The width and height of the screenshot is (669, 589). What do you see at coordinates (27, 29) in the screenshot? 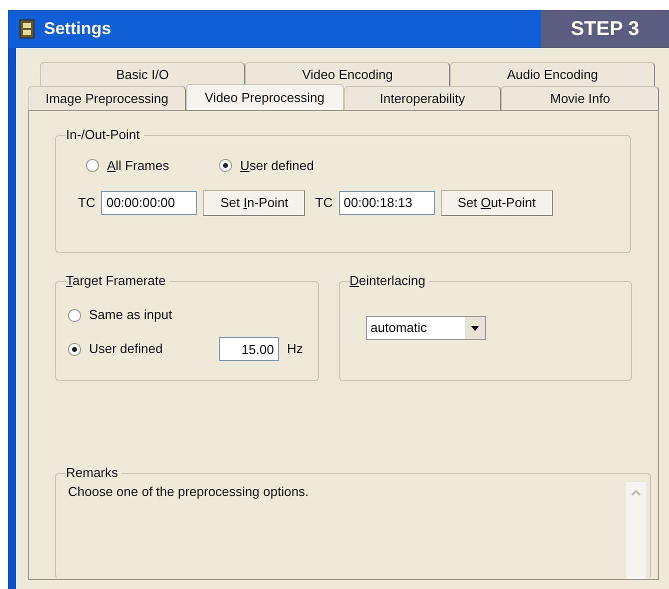
I see `film-icon` at bounding box center [27, 29].